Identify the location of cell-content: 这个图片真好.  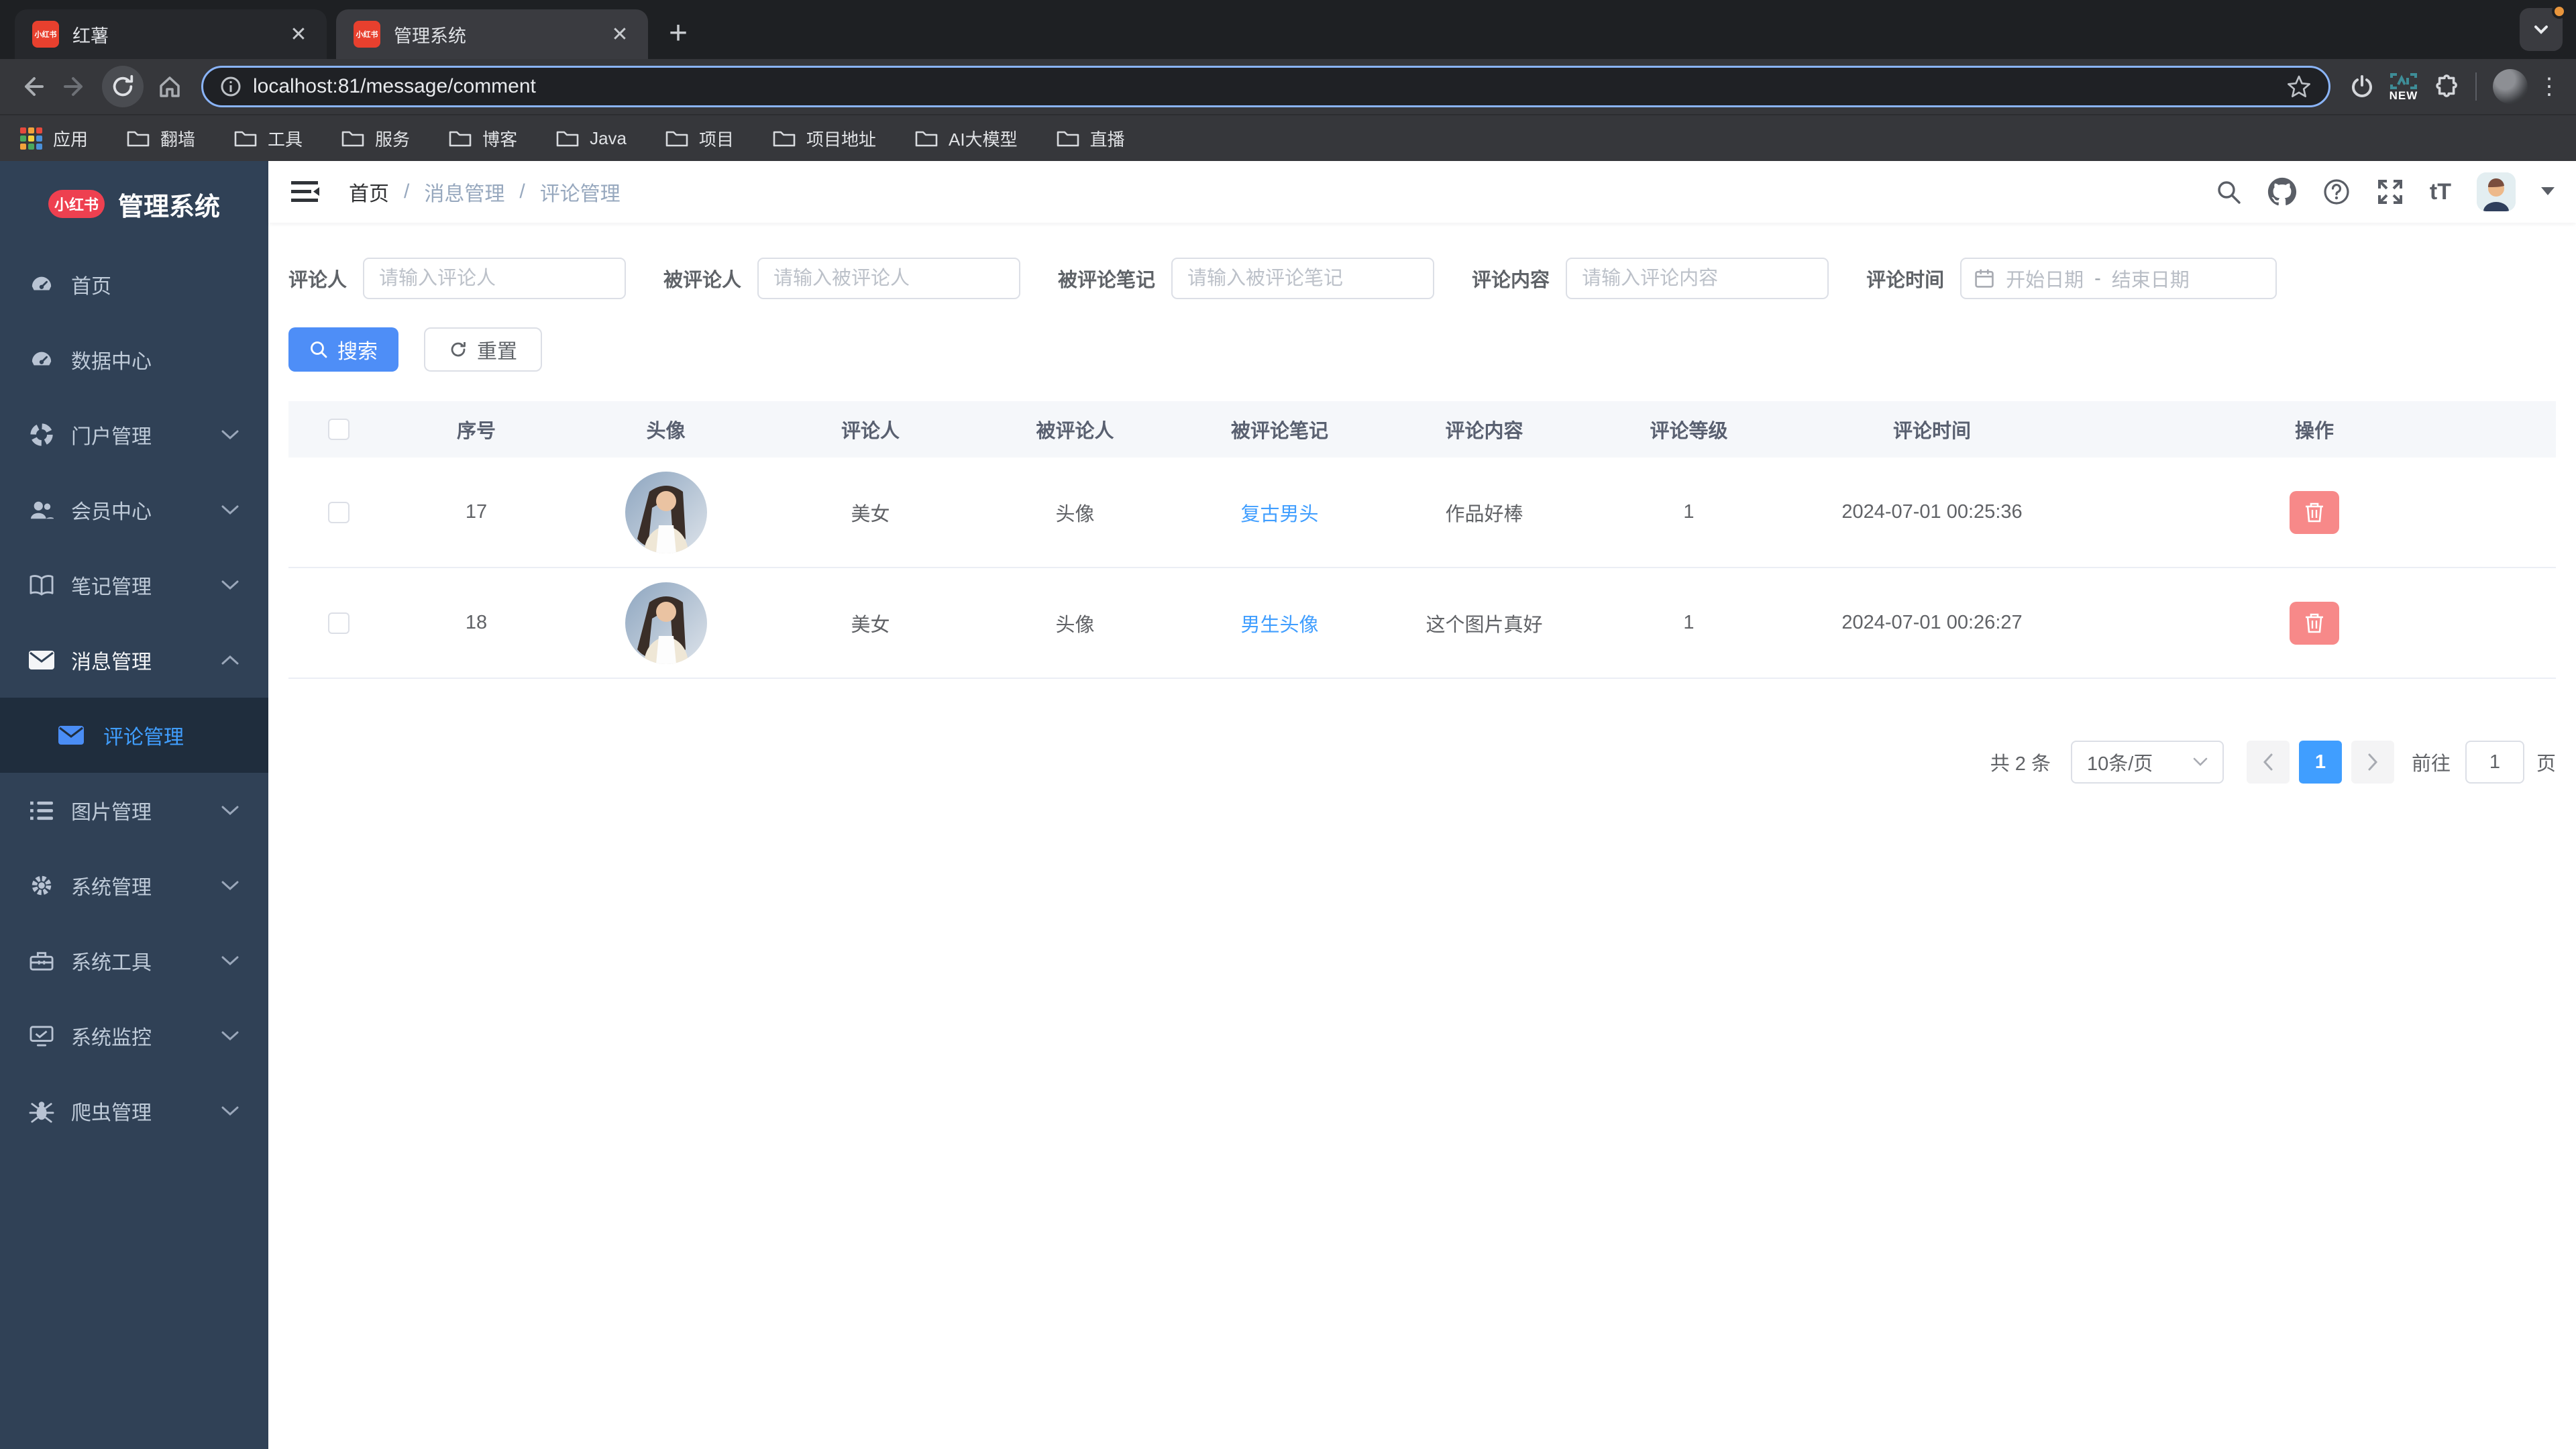
(1484, 625).